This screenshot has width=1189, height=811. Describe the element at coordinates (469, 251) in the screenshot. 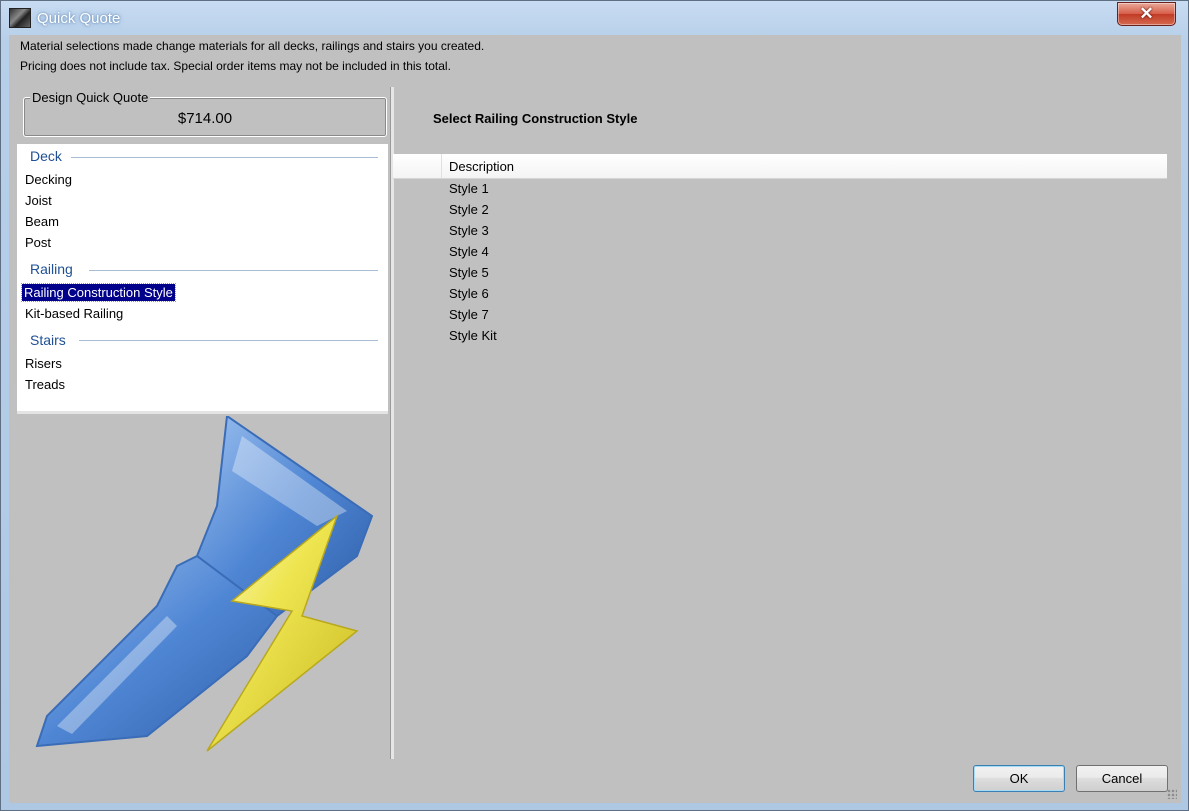

I see `grid-row-style-4: Style 4` at that location.